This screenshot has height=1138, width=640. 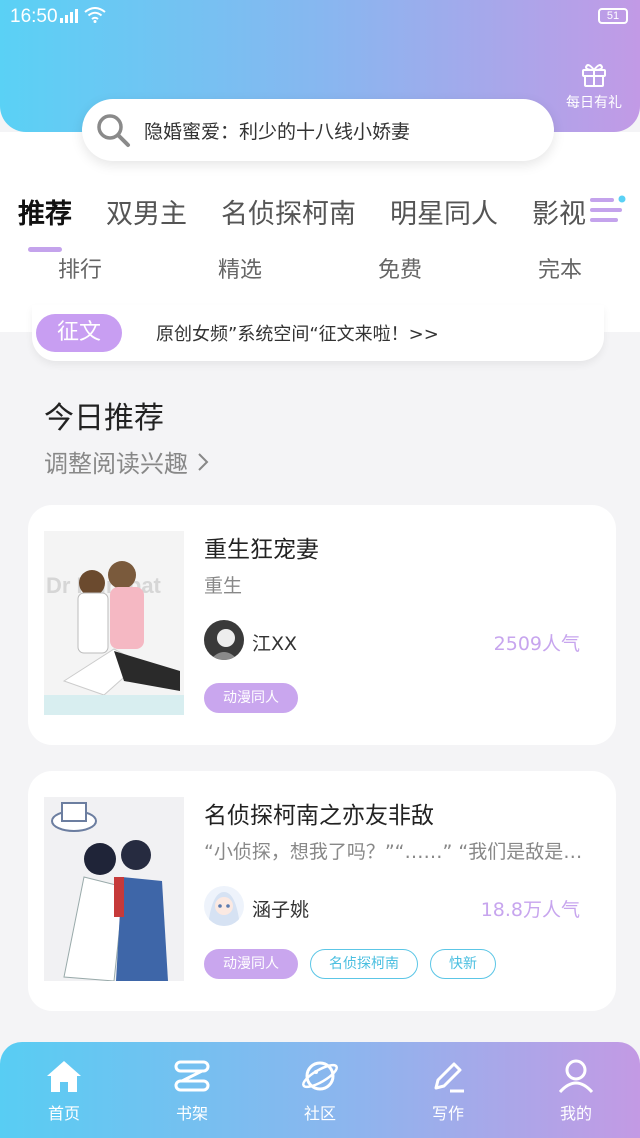 What do you see at coordinates (261, 547) in the screenshot?
I see `book-title: 重生狂宠妻` at bounding box center [261, 547].